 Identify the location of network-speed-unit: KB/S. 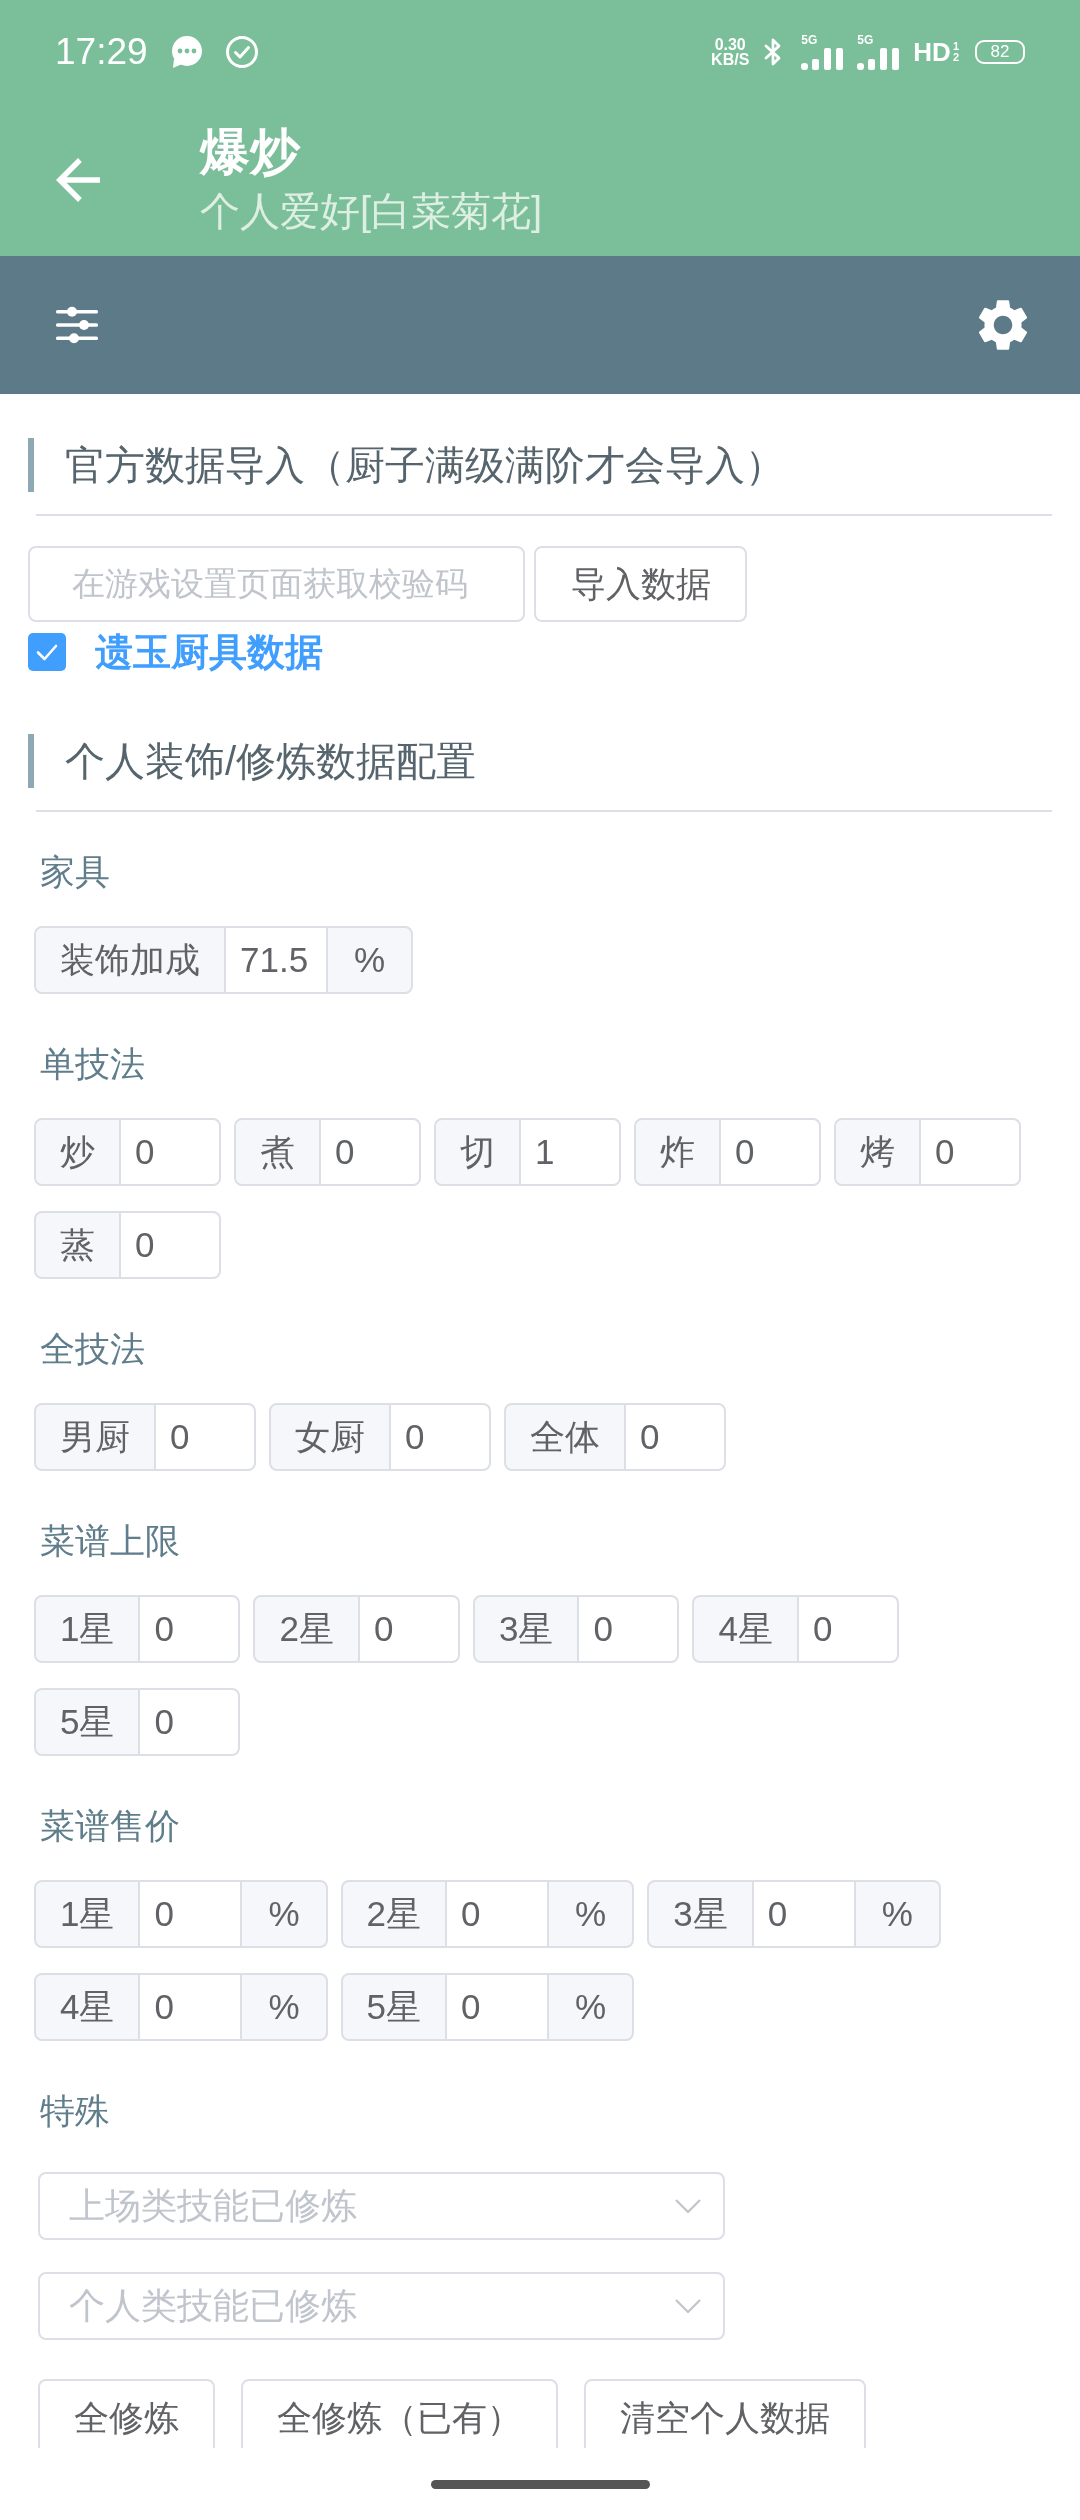
(730, 59).